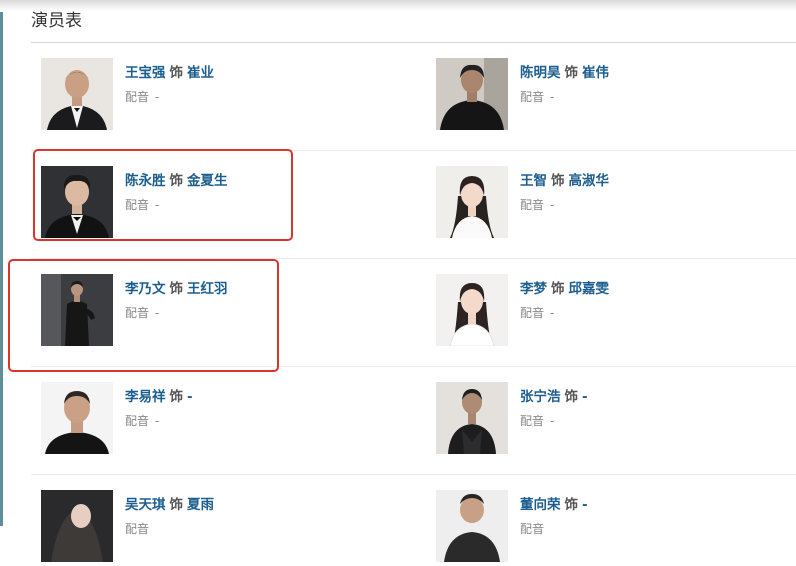  Describe the element at coordinates (540, 73) in the screenshot. I see `actor-name-link: 陈明昊` at that location.